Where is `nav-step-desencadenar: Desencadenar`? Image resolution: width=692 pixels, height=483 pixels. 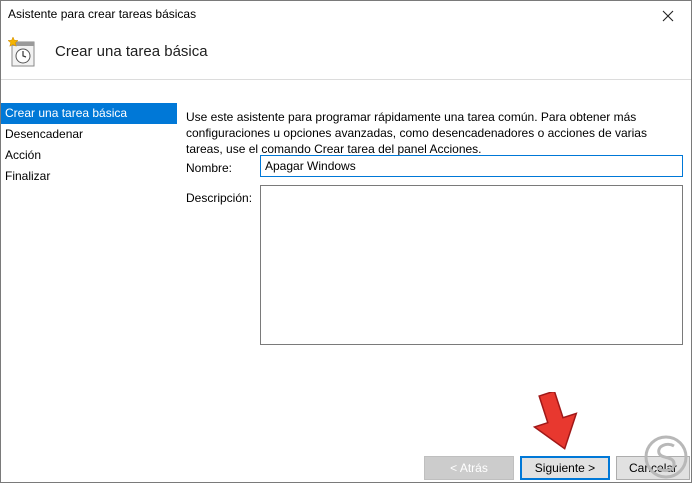
nav-step-desencadenar: Desencadenar is located at coordinates (89, 134).